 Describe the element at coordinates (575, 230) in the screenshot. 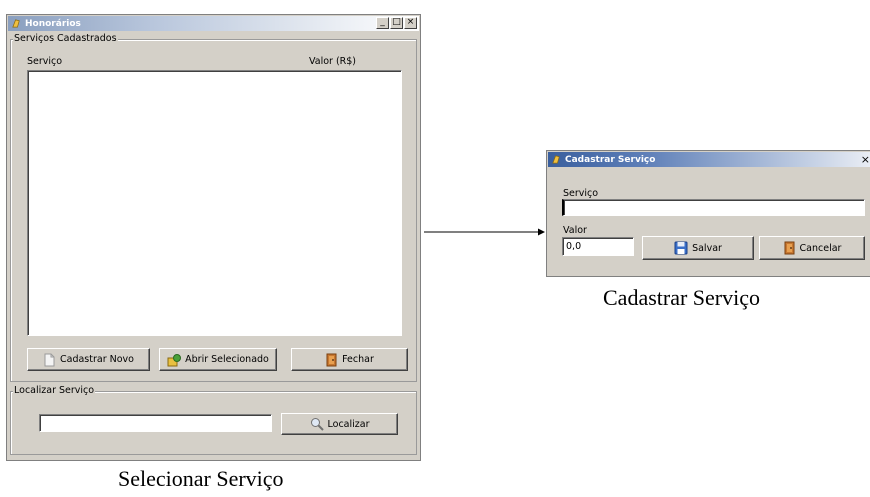

I see `value-label: Valor` at that location.